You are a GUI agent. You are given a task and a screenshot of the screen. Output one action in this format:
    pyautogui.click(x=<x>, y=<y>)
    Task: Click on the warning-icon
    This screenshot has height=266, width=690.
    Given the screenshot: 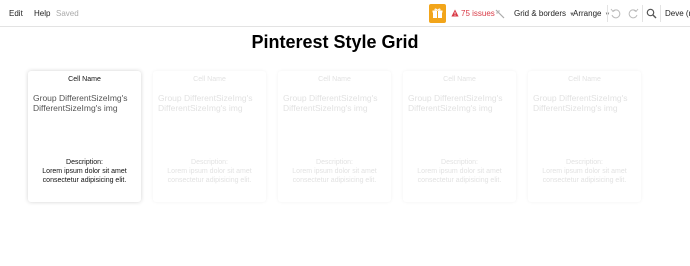 What is the action you would take?
    pyautogui.click(x=455, y=13)
    